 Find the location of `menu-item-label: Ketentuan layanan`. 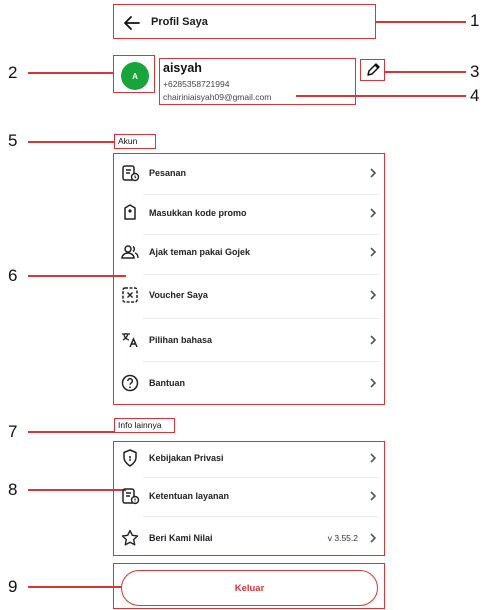

menu-item-label: Ketentuan layanan is located at coordinates (189, 496).